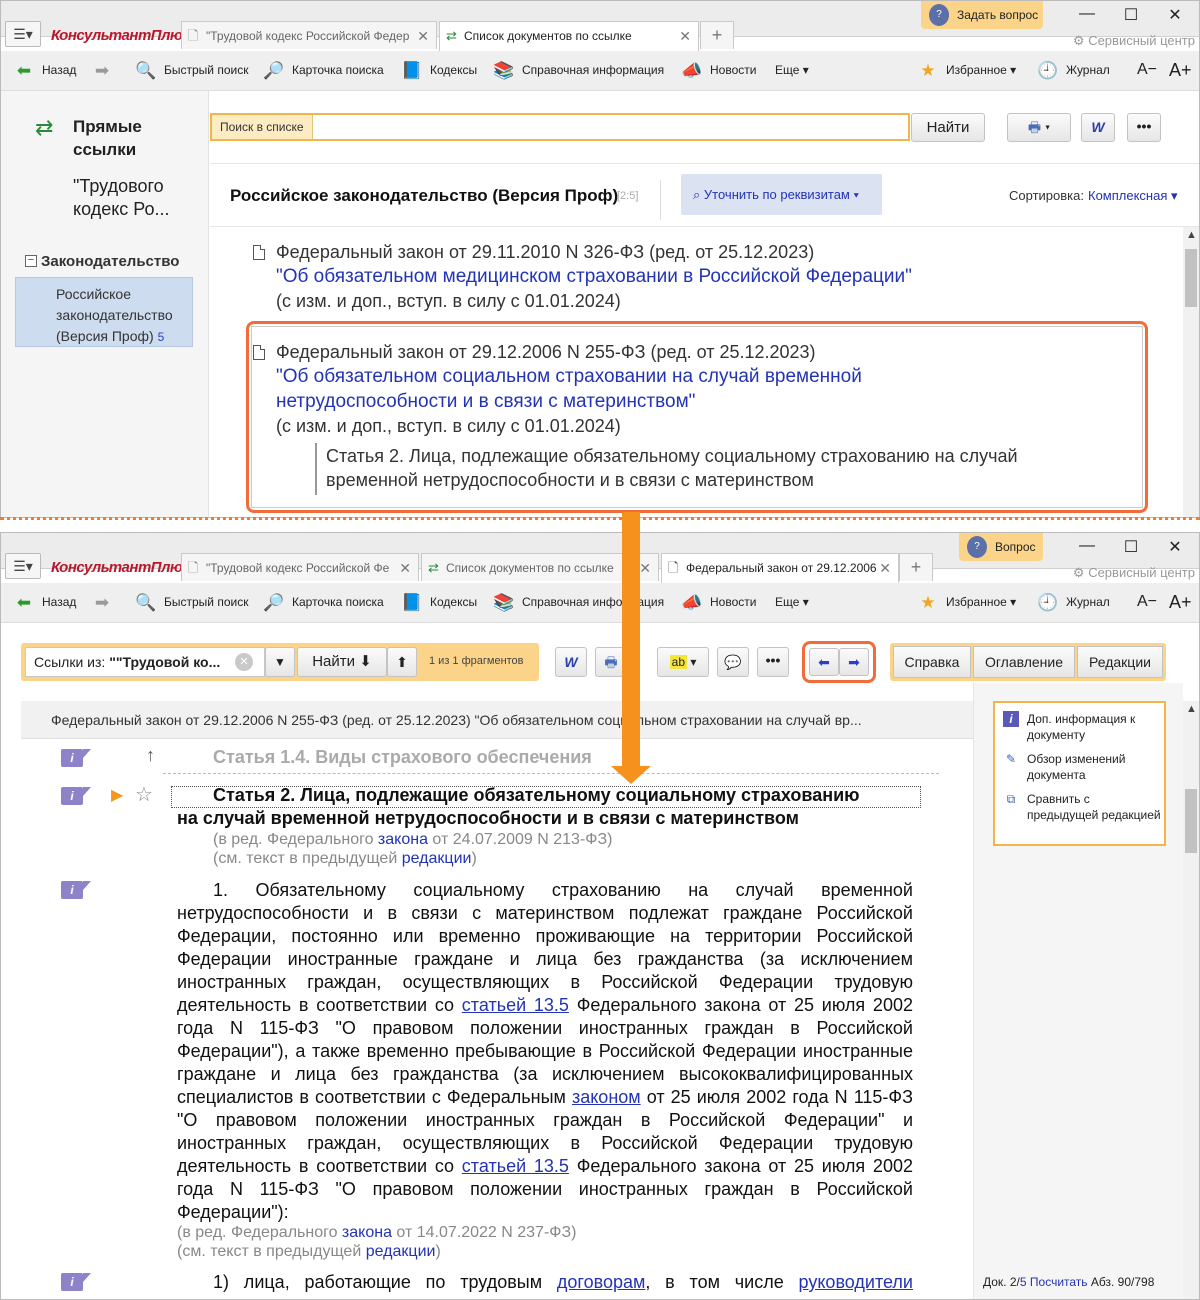  Describe the element at coordinates (244, 662) in the screenshot. I see `clear-icon: ✕` at that location.